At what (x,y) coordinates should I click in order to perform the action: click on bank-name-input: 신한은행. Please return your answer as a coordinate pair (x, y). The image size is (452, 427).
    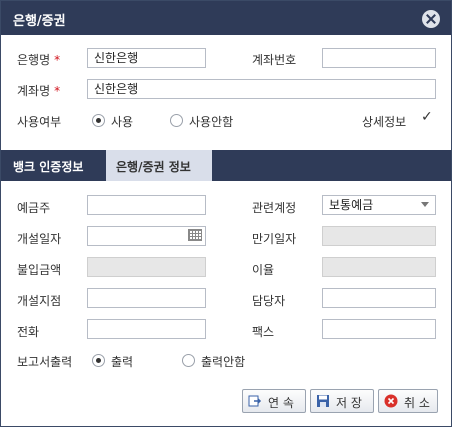
    Looking at the image, I should click on (146, 58).